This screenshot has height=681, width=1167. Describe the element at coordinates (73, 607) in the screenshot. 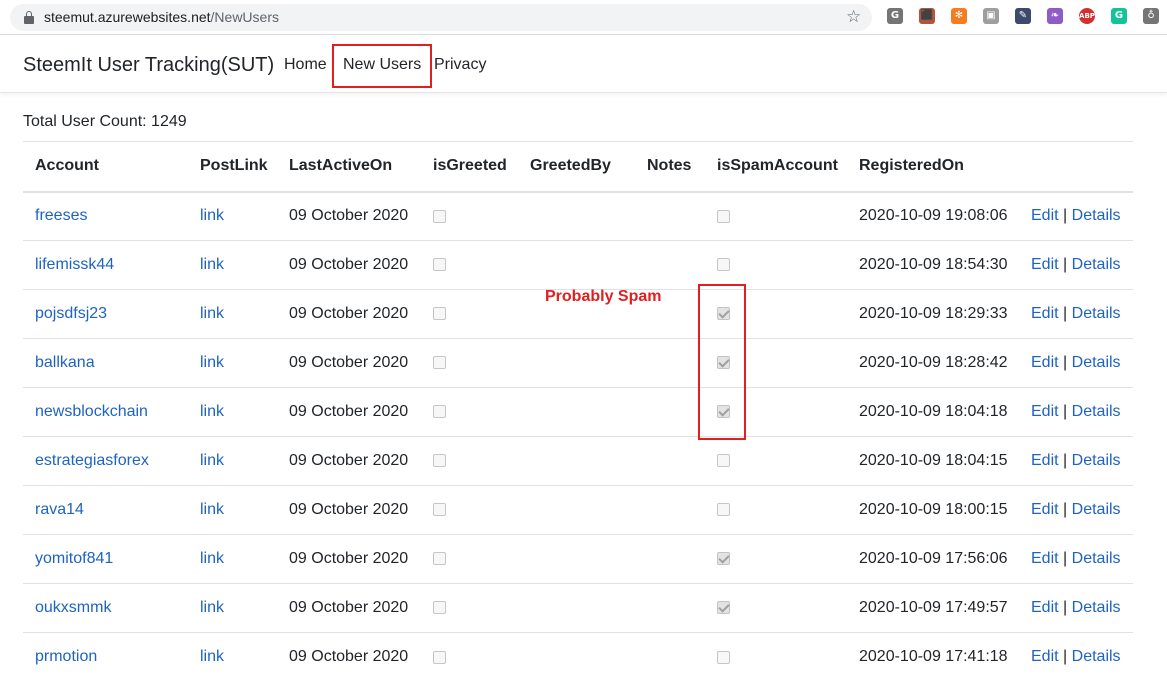

I see `account-link: oukxsmmk` at that location.